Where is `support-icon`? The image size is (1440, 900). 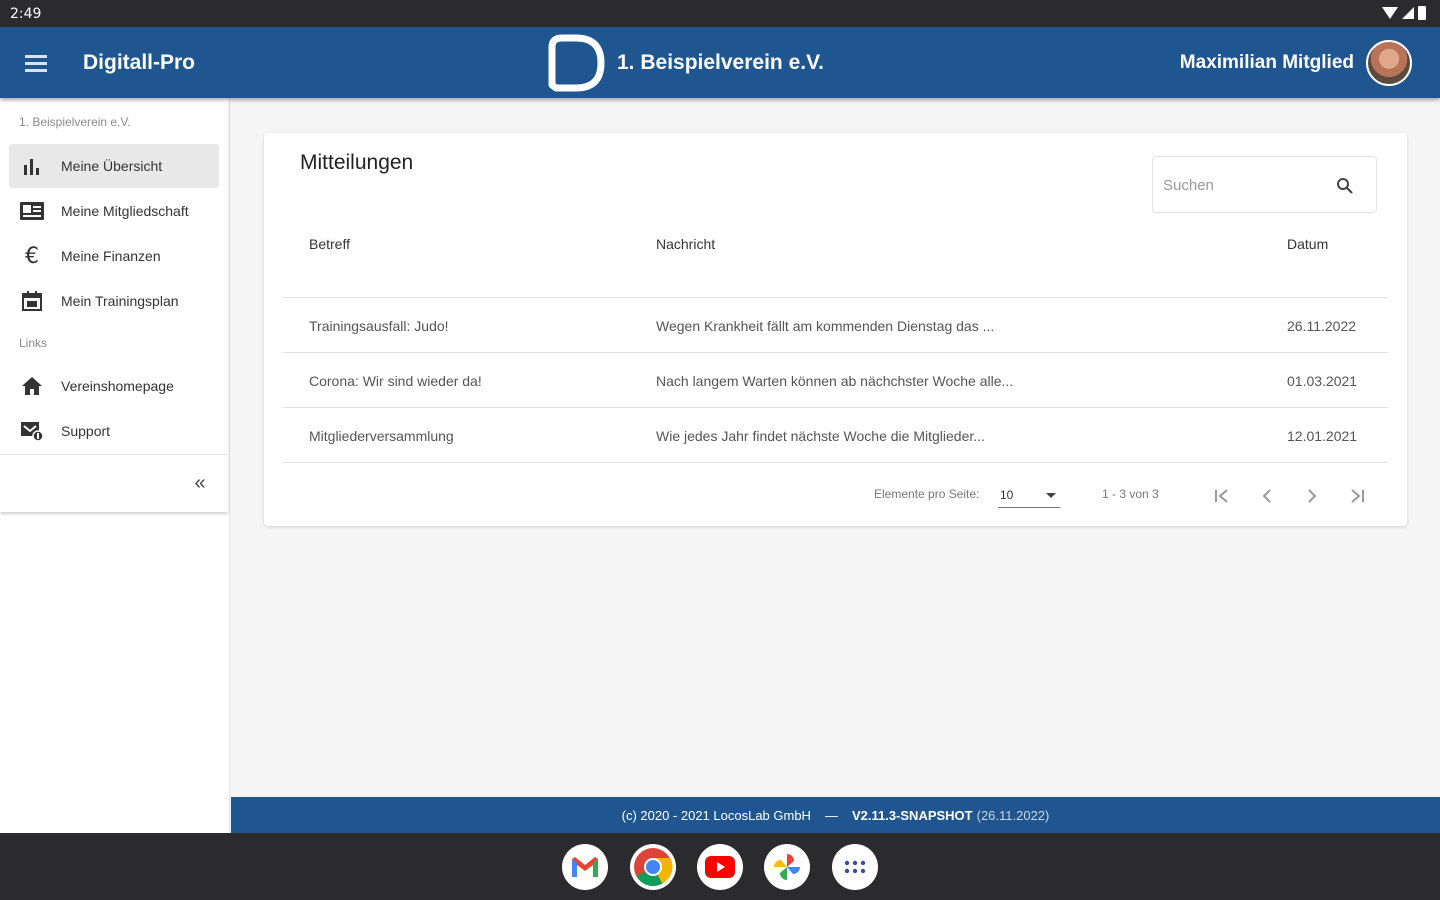
support-icon is located at coordinates (32, 431).